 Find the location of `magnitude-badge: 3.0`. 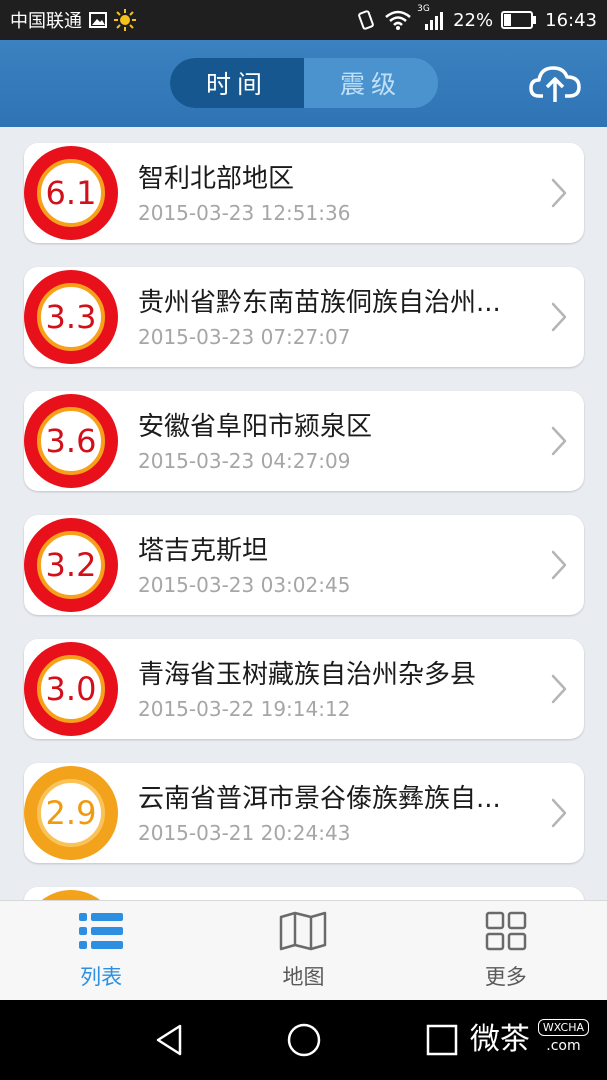

magnitude-badge: 3.0 is located at coordinates (71, 689).